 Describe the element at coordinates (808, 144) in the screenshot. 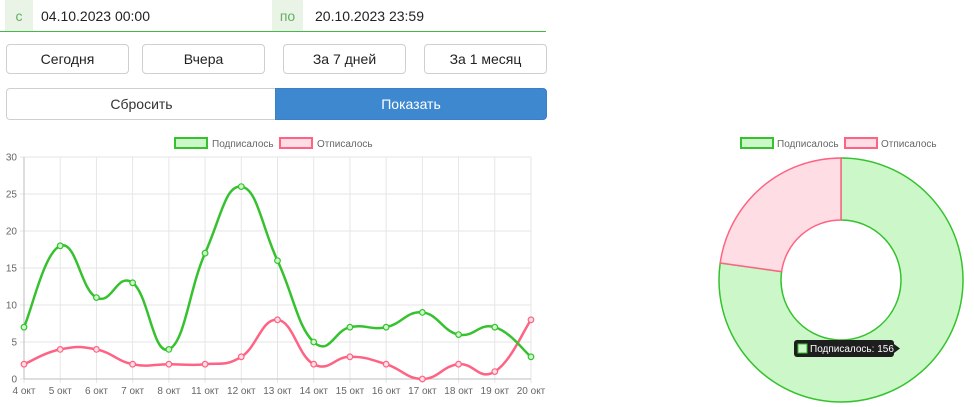

I see `legend-label: Подписалось` at that location.